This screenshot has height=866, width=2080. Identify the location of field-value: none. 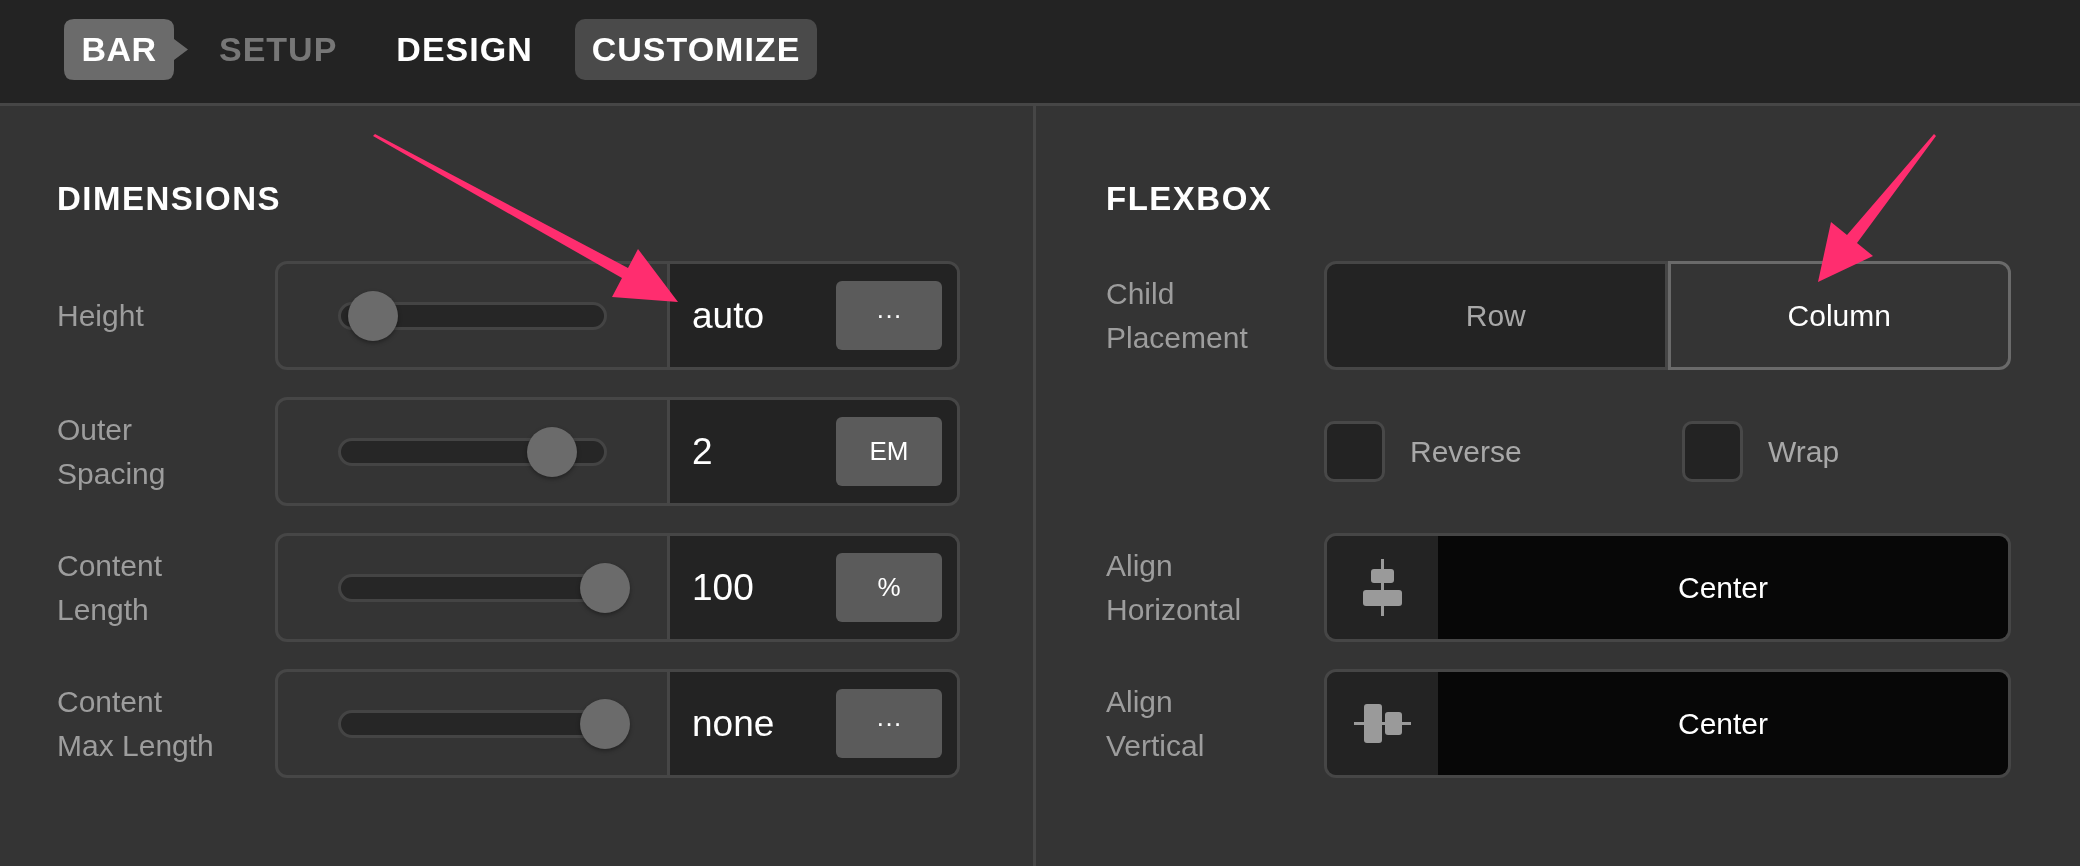
(733, 723).